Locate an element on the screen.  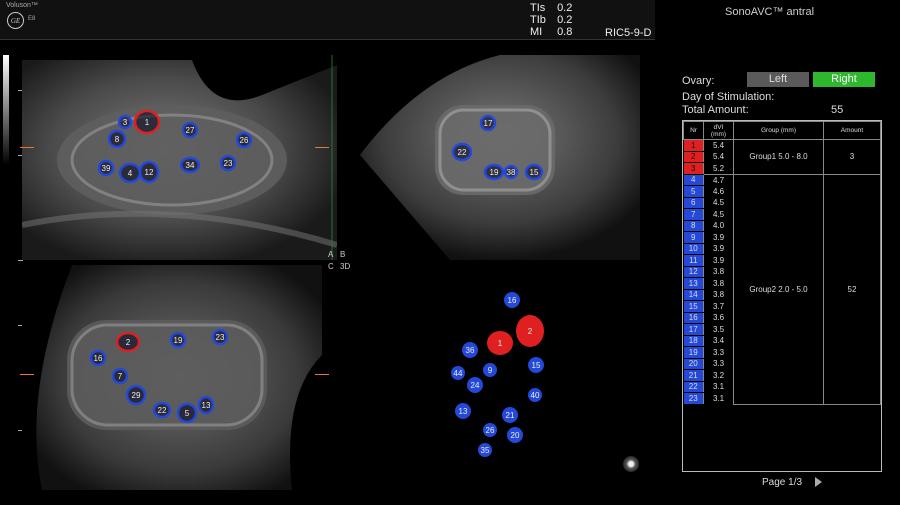
follicle-label: 29 is located at coordinates (136, 395).